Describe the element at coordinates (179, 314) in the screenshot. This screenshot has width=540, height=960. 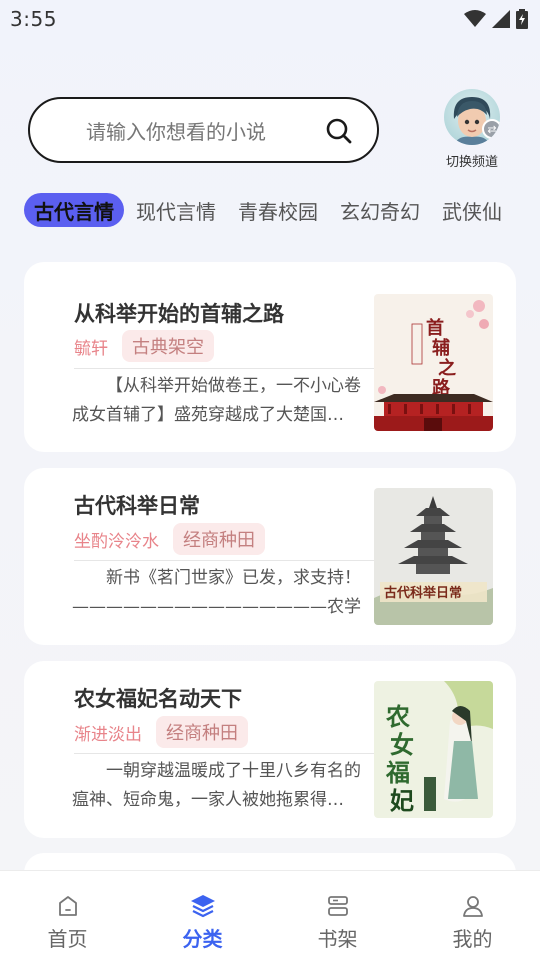
I see `book-title: 从科举开始的首辅之路` at that location.